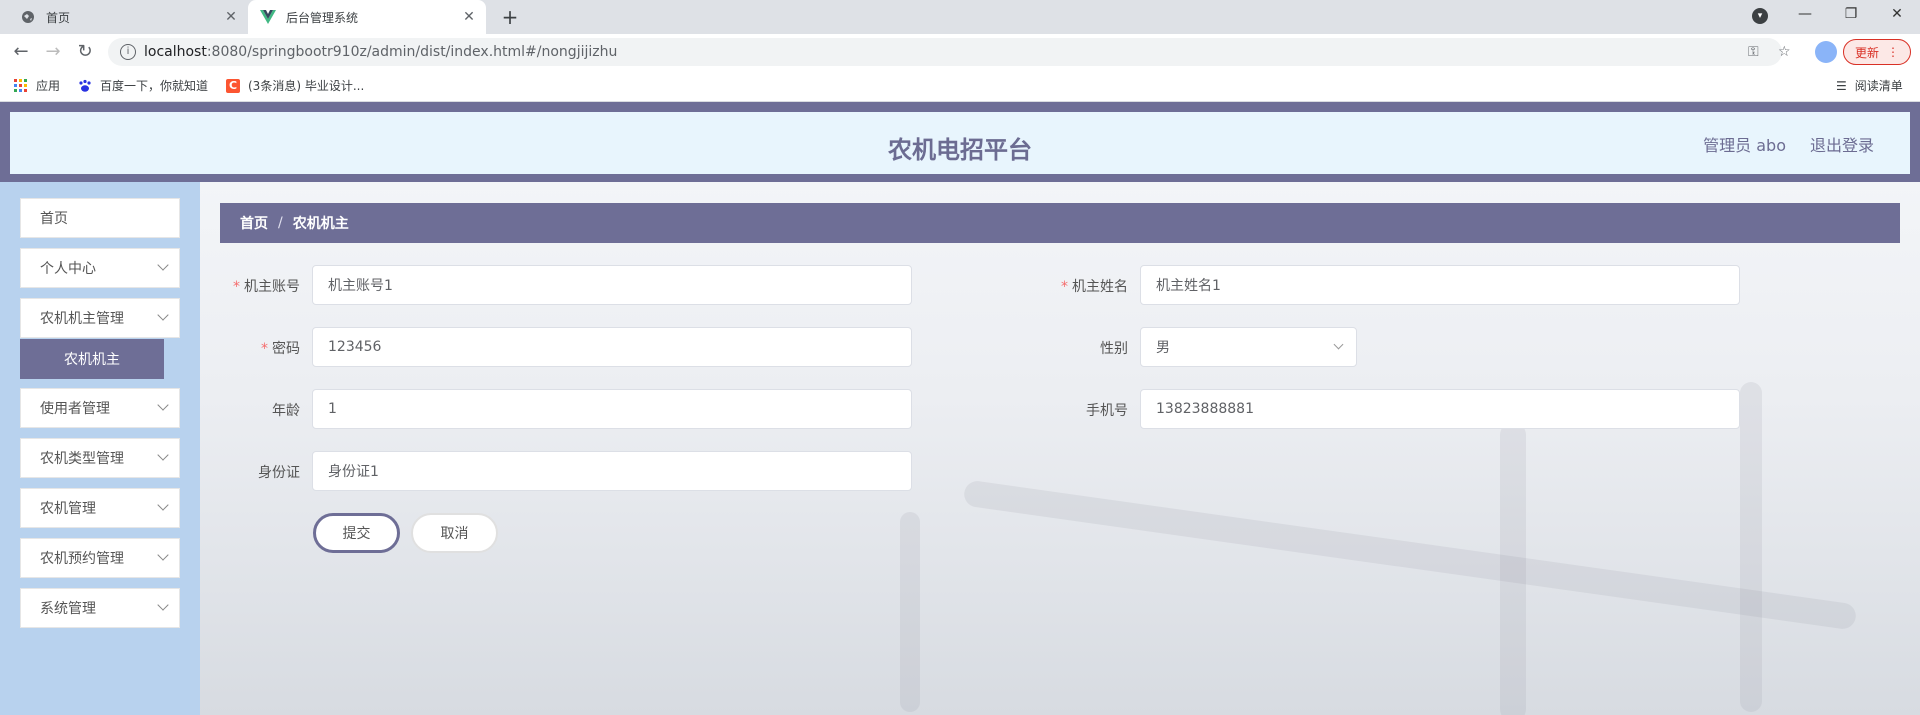 Image resolution: width=1920 pixels, height=715 pixels. What do you see at coordinates (286, 349) in the screenshot?
I see `password-label-text: 密码` at bounding box center [286, 349].